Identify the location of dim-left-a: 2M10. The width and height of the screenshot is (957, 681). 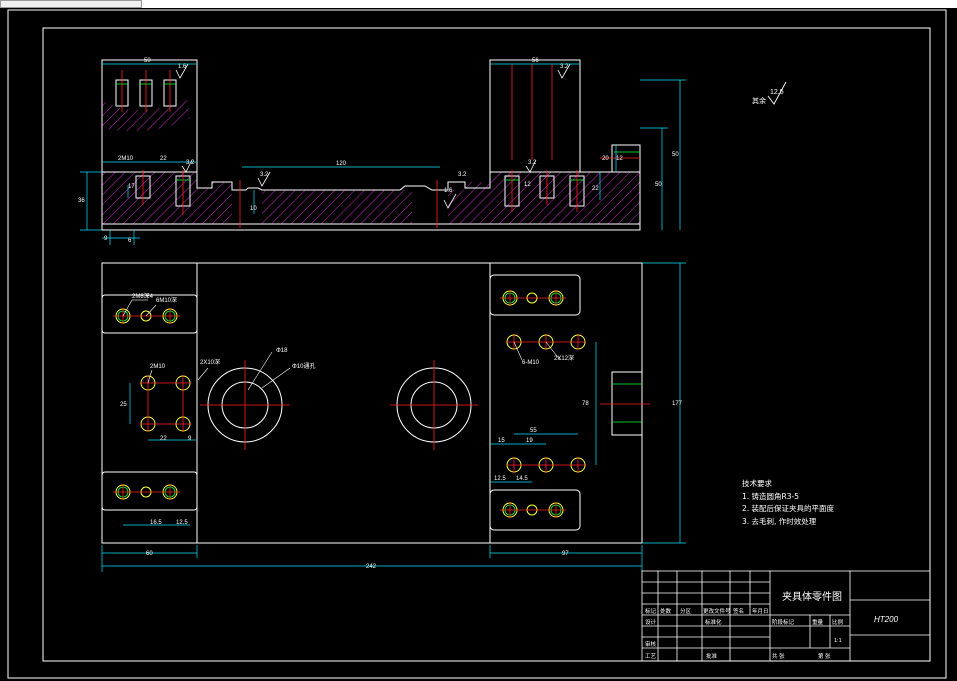
(126, 159).